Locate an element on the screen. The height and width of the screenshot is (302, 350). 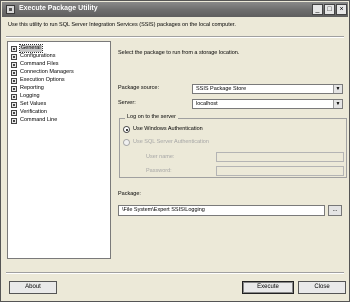
nav-item-label: General is located at coordinates (31, 48).